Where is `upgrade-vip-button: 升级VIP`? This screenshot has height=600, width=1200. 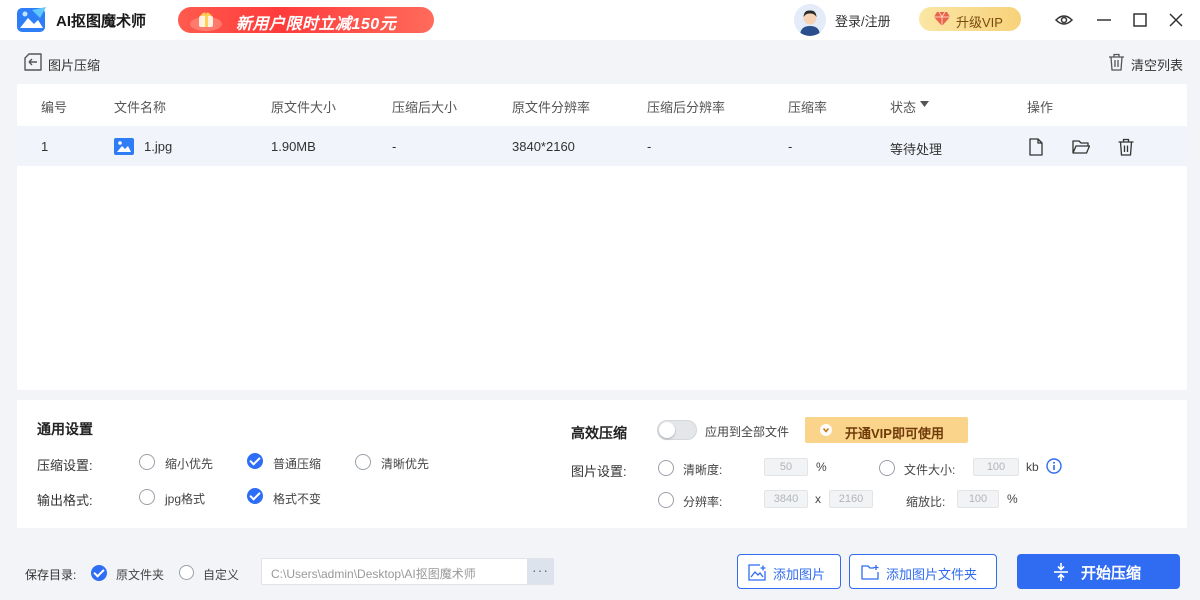 upgrade-vip-button: 升级VIP is located at coordinates (970, 19).